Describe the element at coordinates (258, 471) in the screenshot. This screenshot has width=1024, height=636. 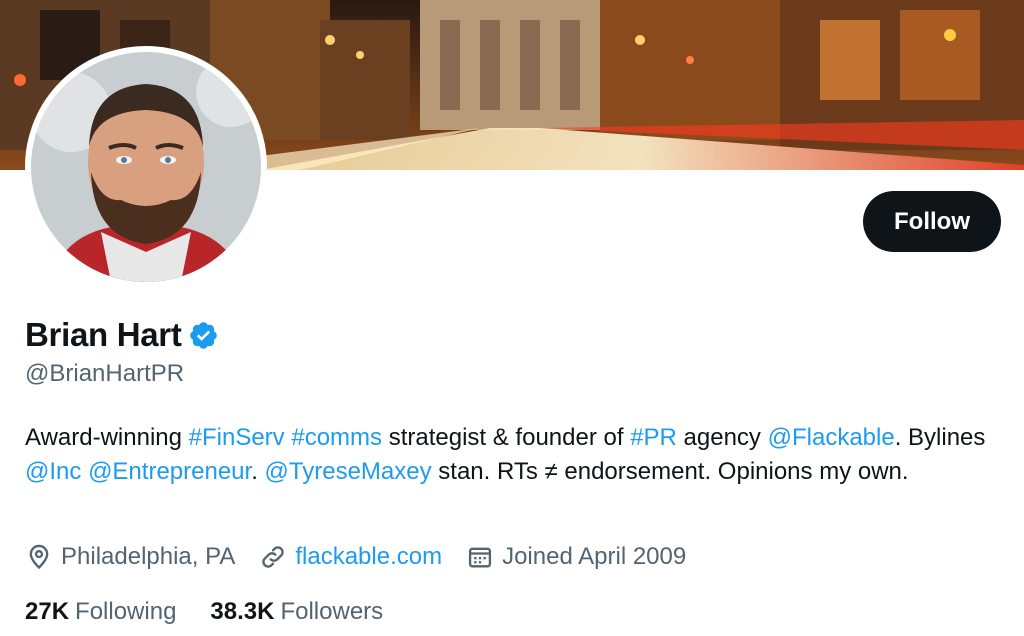
I see `bio-text: .` at that location.